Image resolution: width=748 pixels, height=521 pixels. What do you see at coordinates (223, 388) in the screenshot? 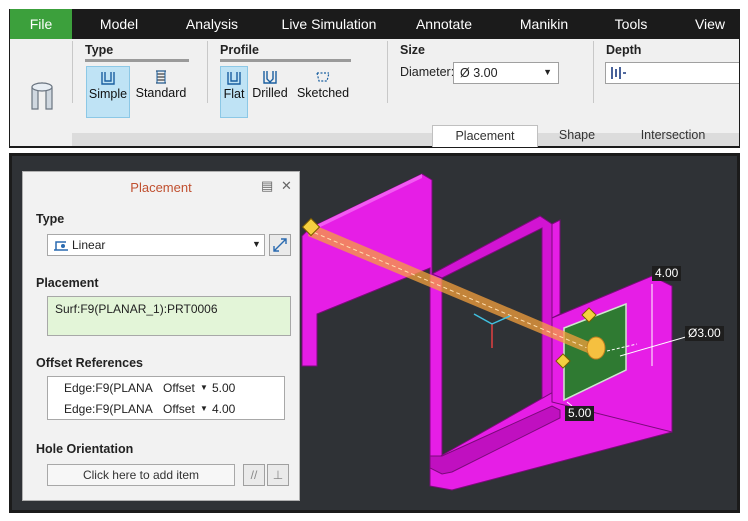
I see `offset-value: 5.00` at bounding box center [223, 388].